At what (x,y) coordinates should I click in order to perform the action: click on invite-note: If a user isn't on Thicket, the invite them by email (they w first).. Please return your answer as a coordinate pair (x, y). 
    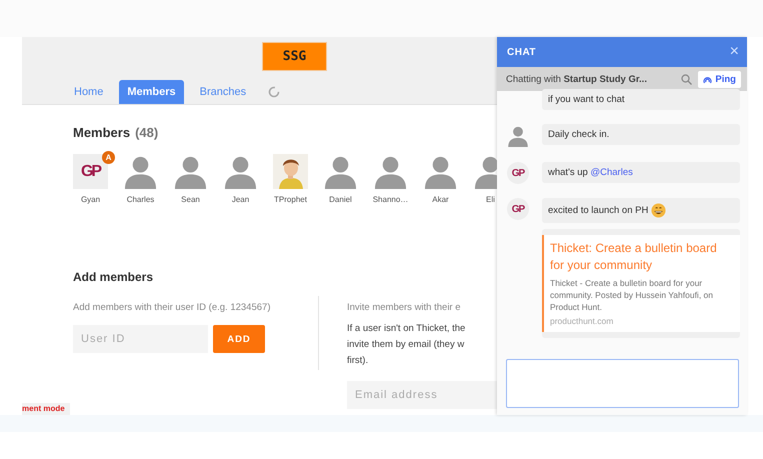
    Looking at the image, I should click on (406, 345).